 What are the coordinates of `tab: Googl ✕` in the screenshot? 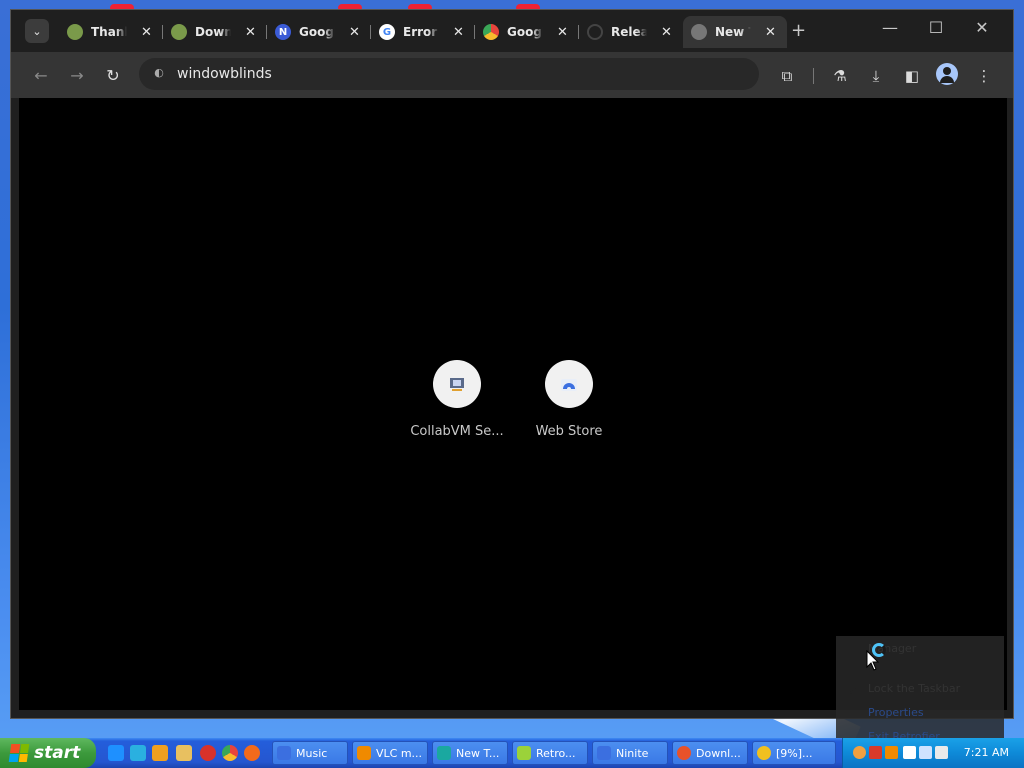 It's located at (527, 32).